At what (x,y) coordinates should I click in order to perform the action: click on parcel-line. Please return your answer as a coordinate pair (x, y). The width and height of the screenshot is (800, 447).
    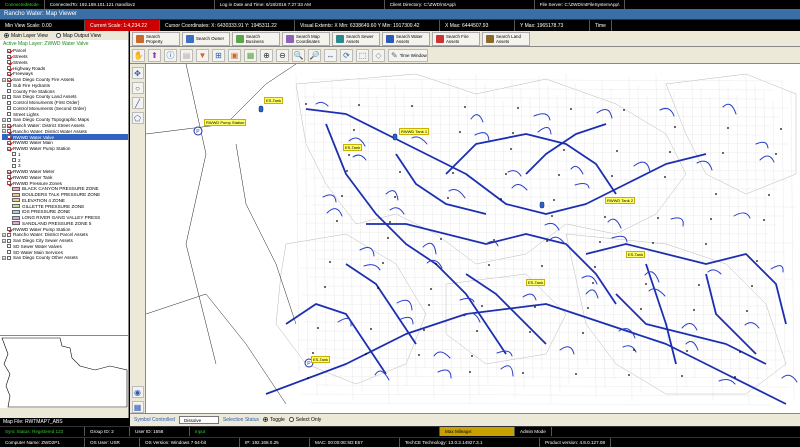
    Looking at the image, I should click on (405, 239).